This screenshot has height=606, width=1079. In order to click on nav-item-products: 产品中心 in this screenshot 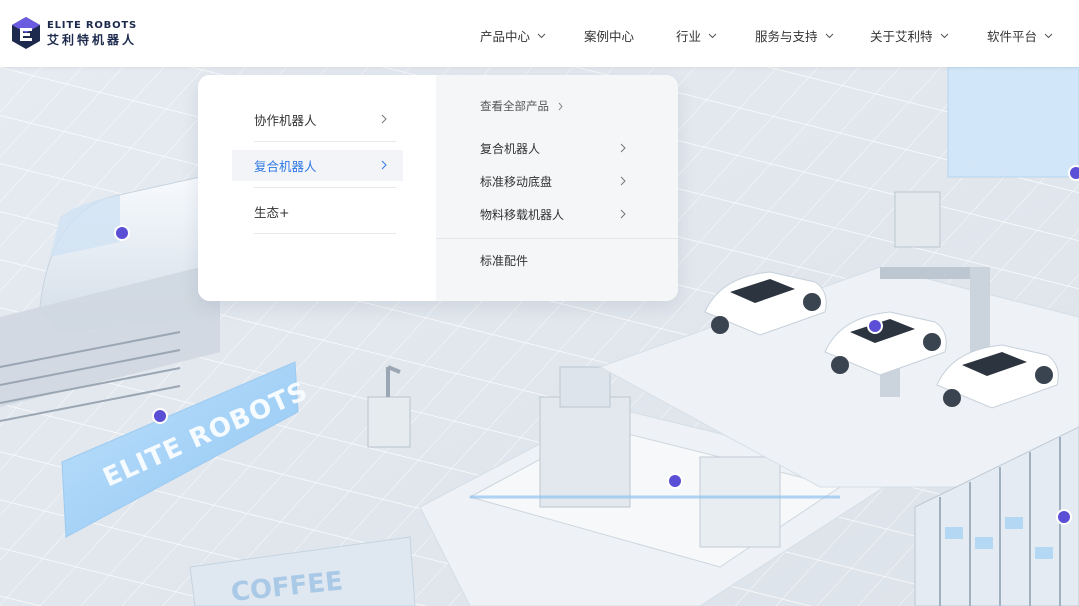, I will do `click(513, 35)`.